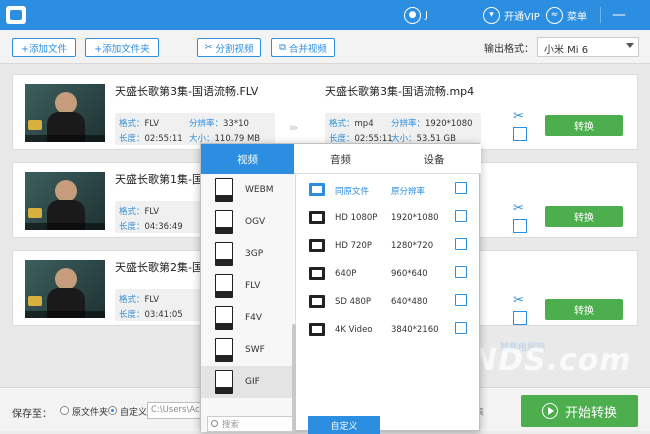 This screenshot has height=434, width=650. What do you see at coordinates (566, 15) in the screenshot?
I see `menu-button: ≈ 菜单` at bounding box center [566, 15].